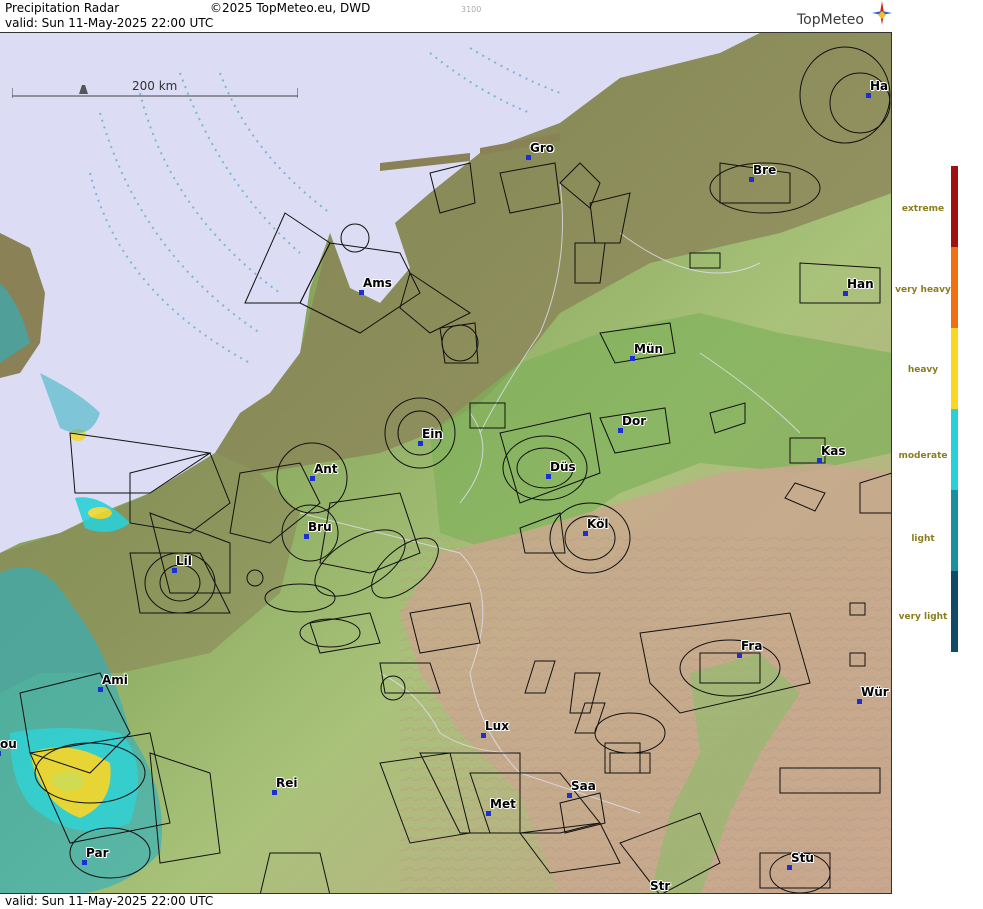 This screenshot has height=909, width=983. I want to click on legend-label-0: extreme, so click(923, 209).